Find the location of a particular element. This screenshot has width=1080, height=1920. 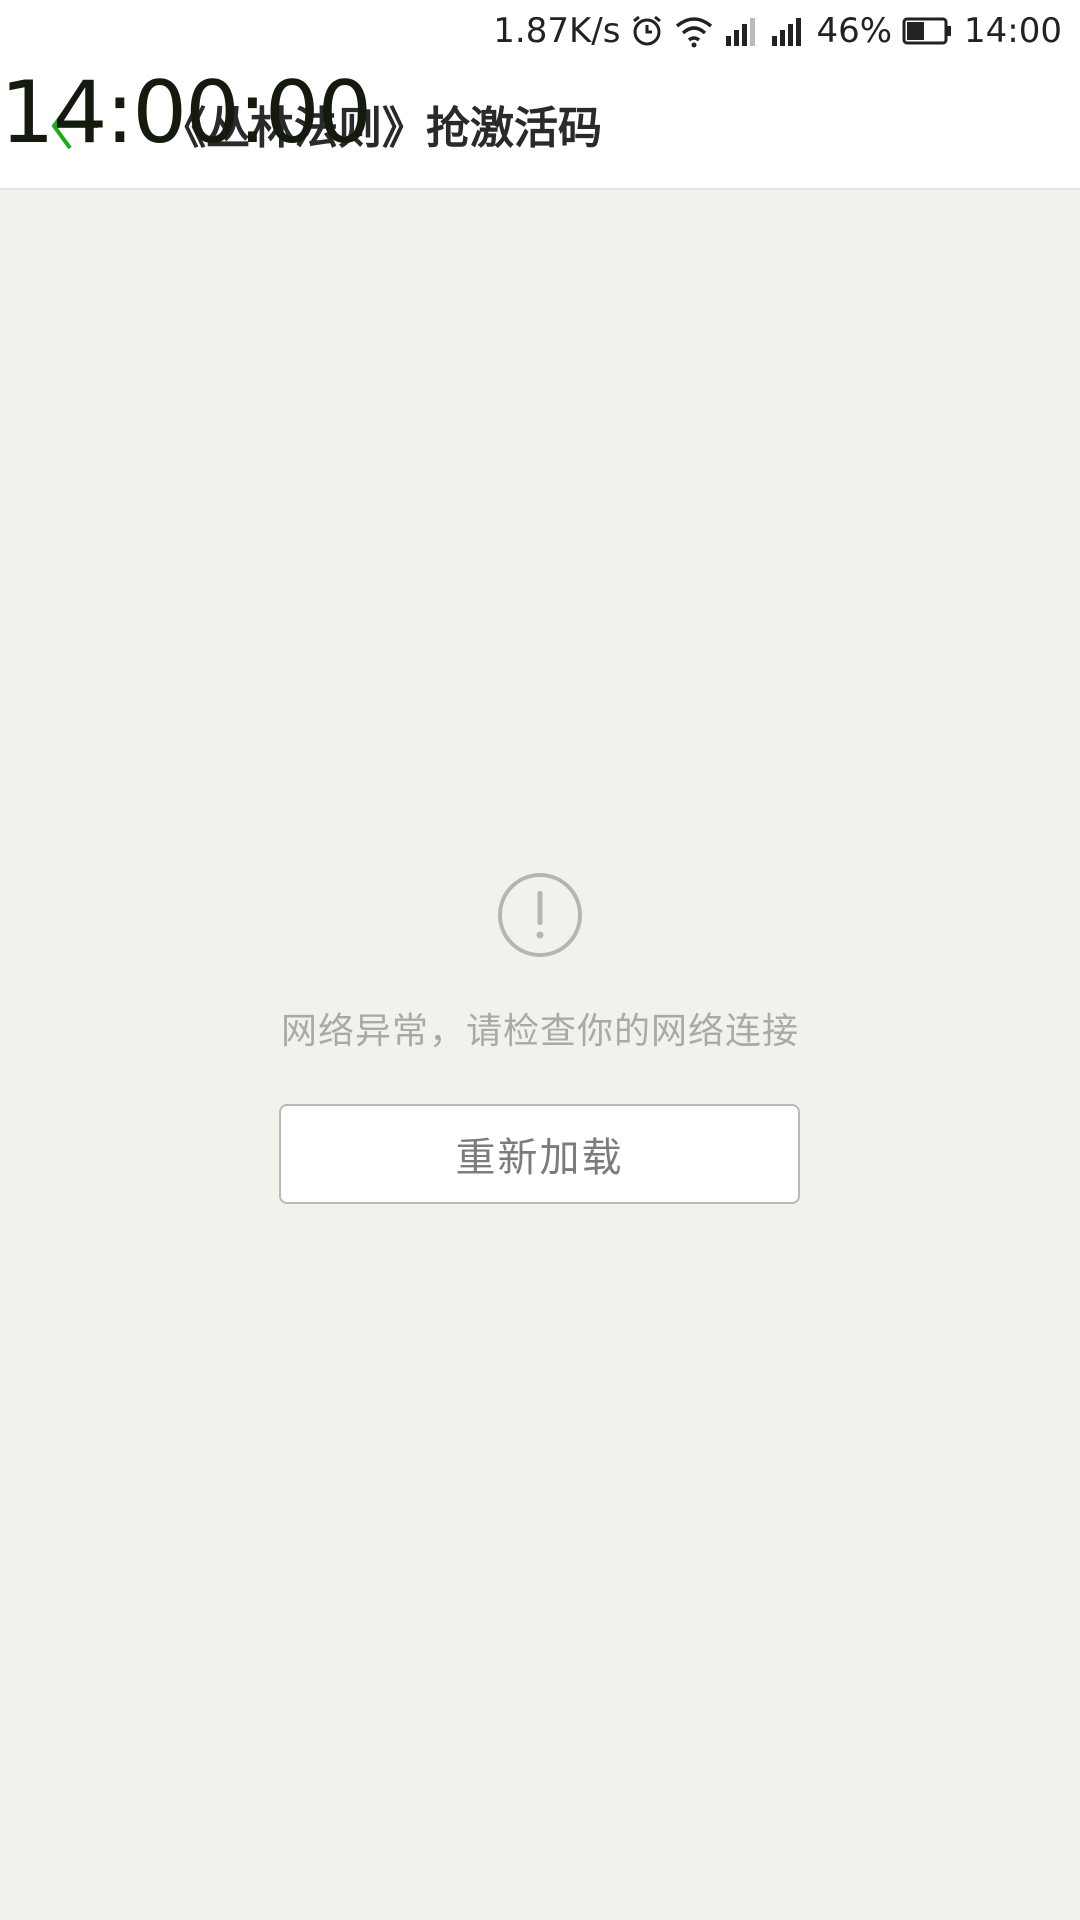

status-bar-right: 1.87K/s 46% 14:00 is located at coordinates (777, 31).